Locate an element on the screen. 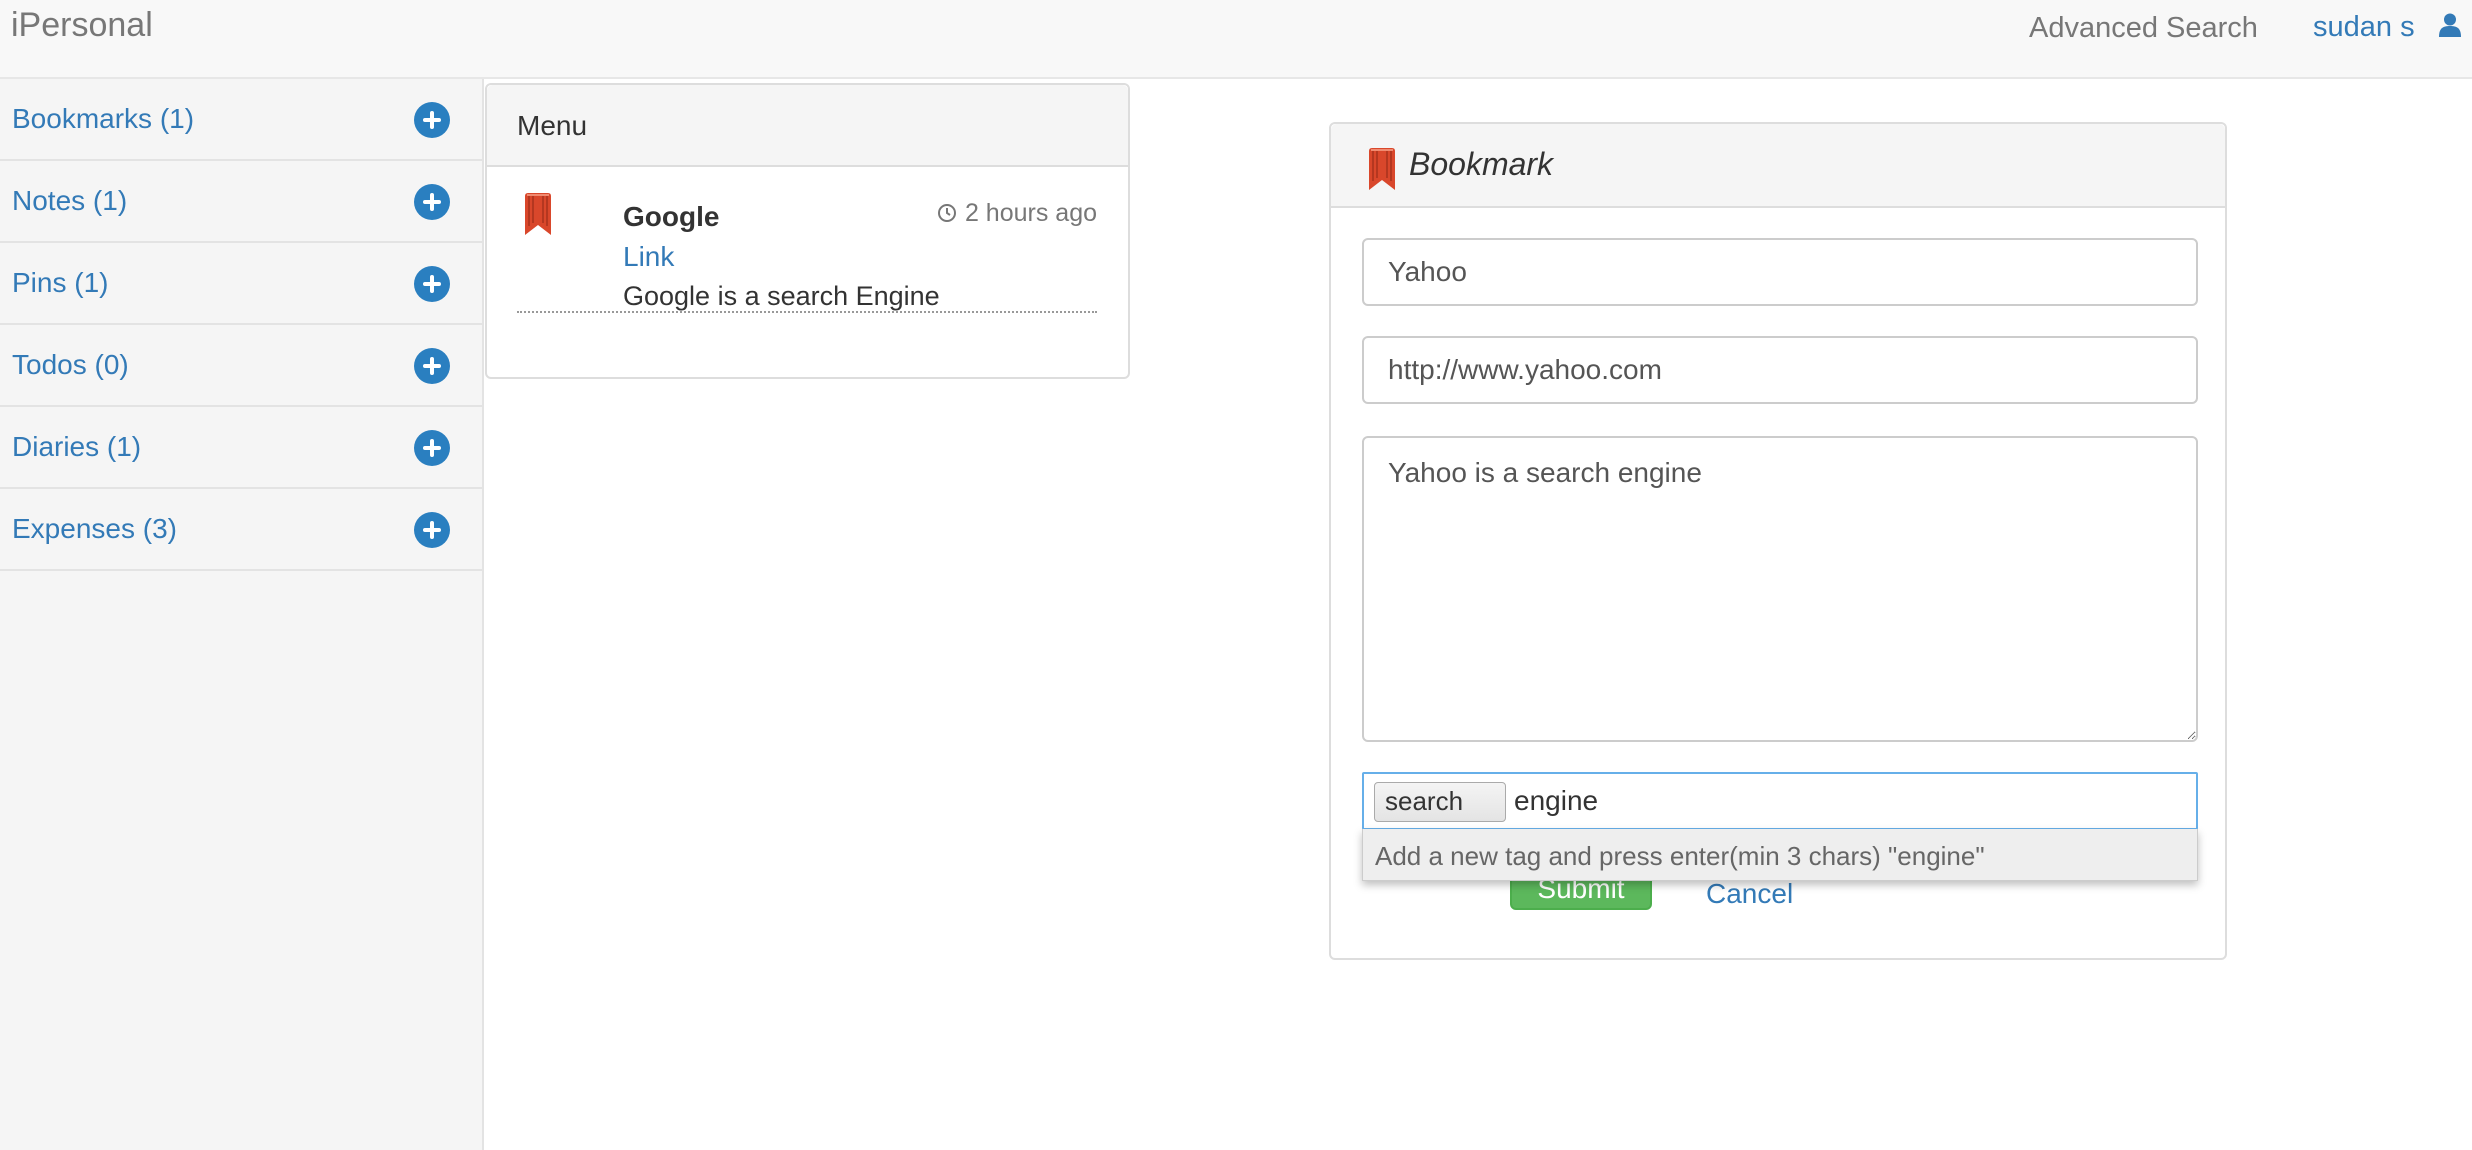 The width and height of the screenshot is (2472, 1150). sidebar-item-notes: Notes (1) is located at coordinates (241, 202).